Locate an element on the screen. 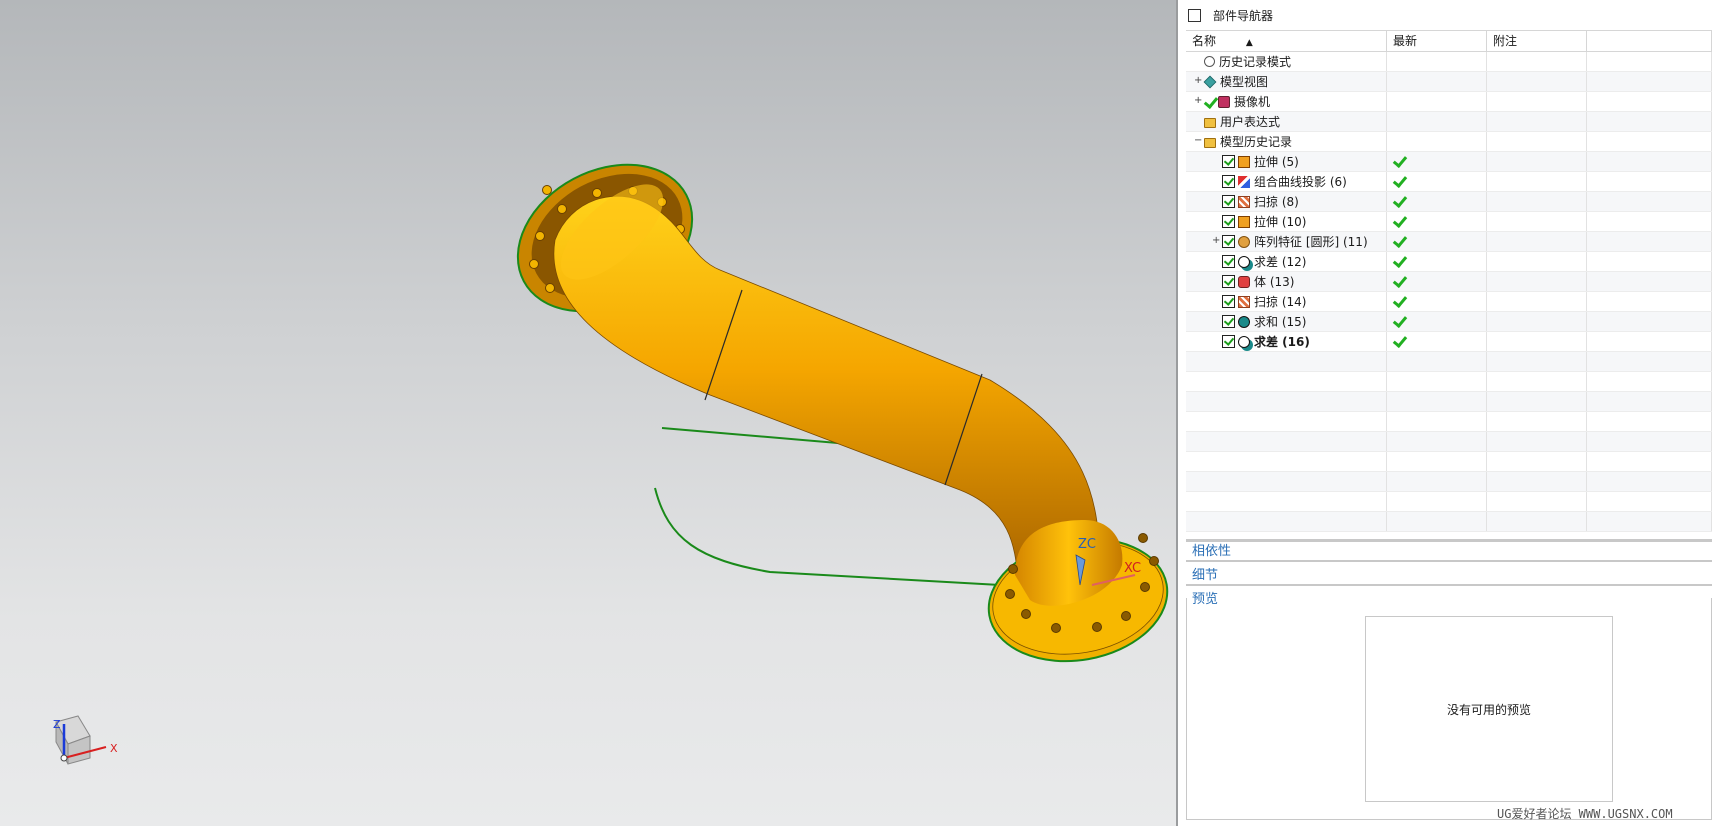 The width and height of the screenshot is (1712, 826). view-triad: Z X is located at coordinates (85, 740).